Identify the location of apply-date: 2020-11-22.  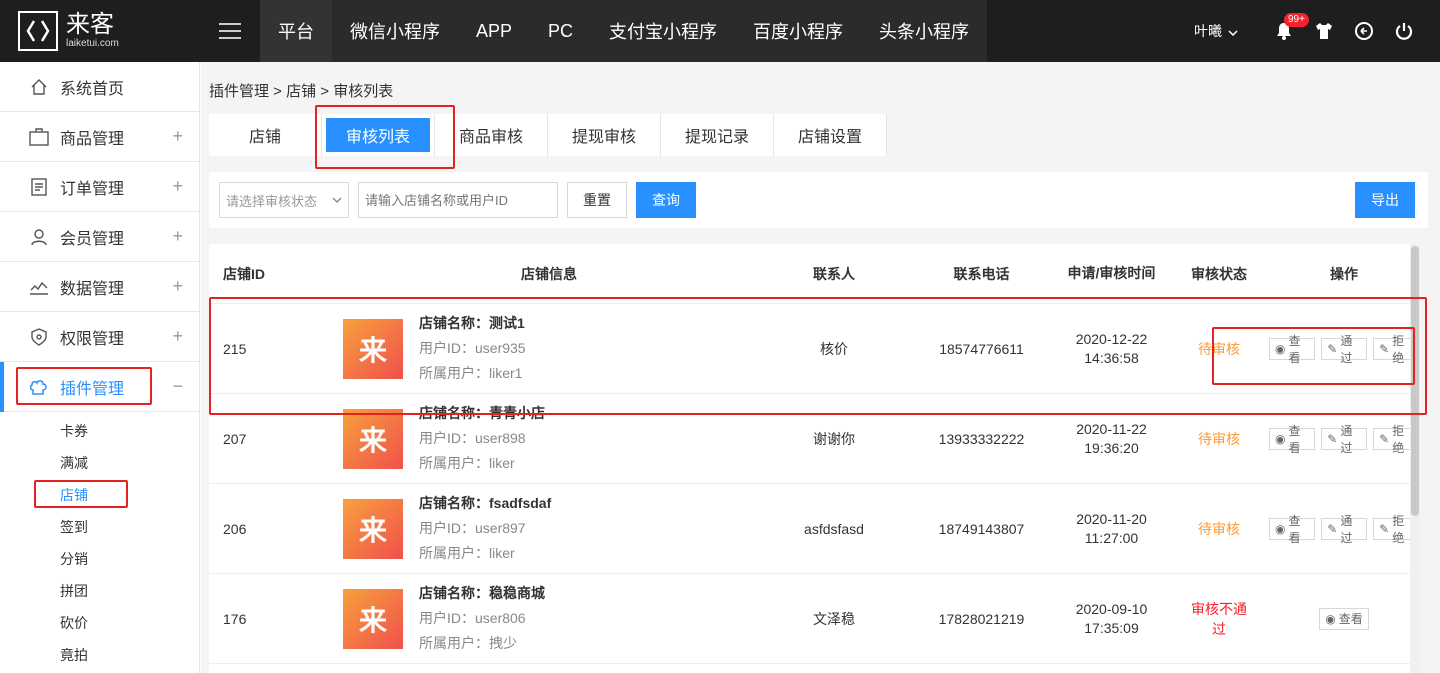
(1111, 428).